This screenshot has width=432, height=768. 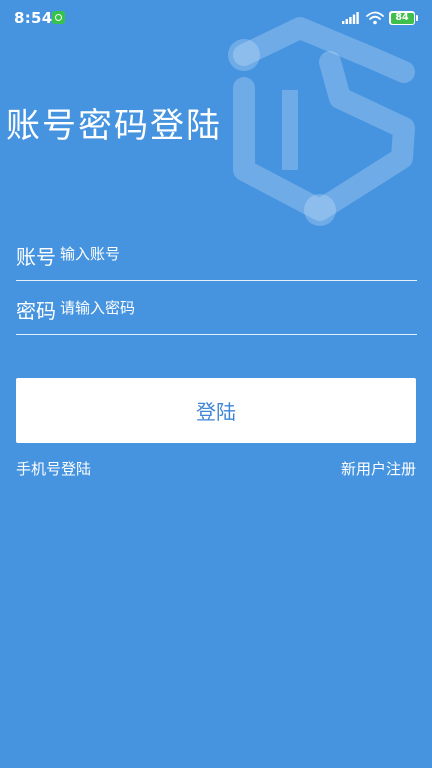 What do you see at coordinates (114, 126) in the screenshot?
I see `page-title: 账号密码登陆` at bounding box center [114, 126].